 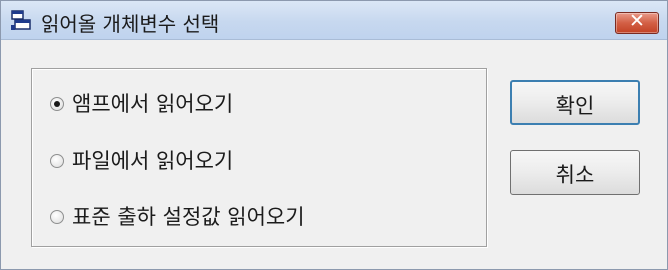 What do you see at coordinates (21, 20) in the screenshot?
I see `application-window-icon` at bounding box center [21, 20].